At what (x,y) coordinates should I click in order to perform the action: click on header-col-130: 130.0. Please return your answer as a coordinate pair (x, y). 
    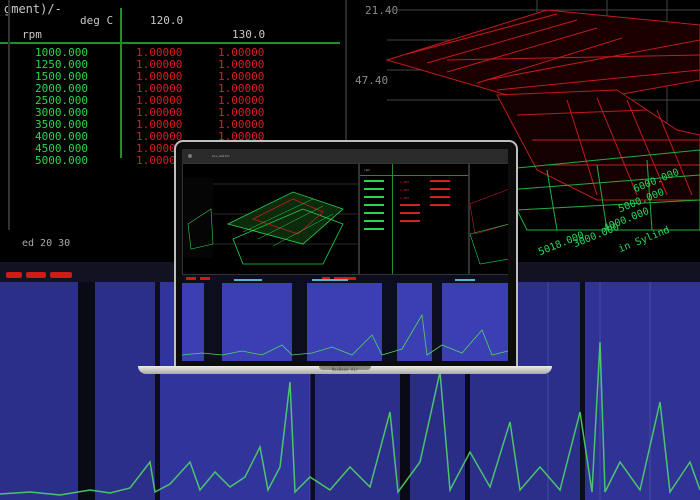
    Looking at the image, I should click on (249, 34).